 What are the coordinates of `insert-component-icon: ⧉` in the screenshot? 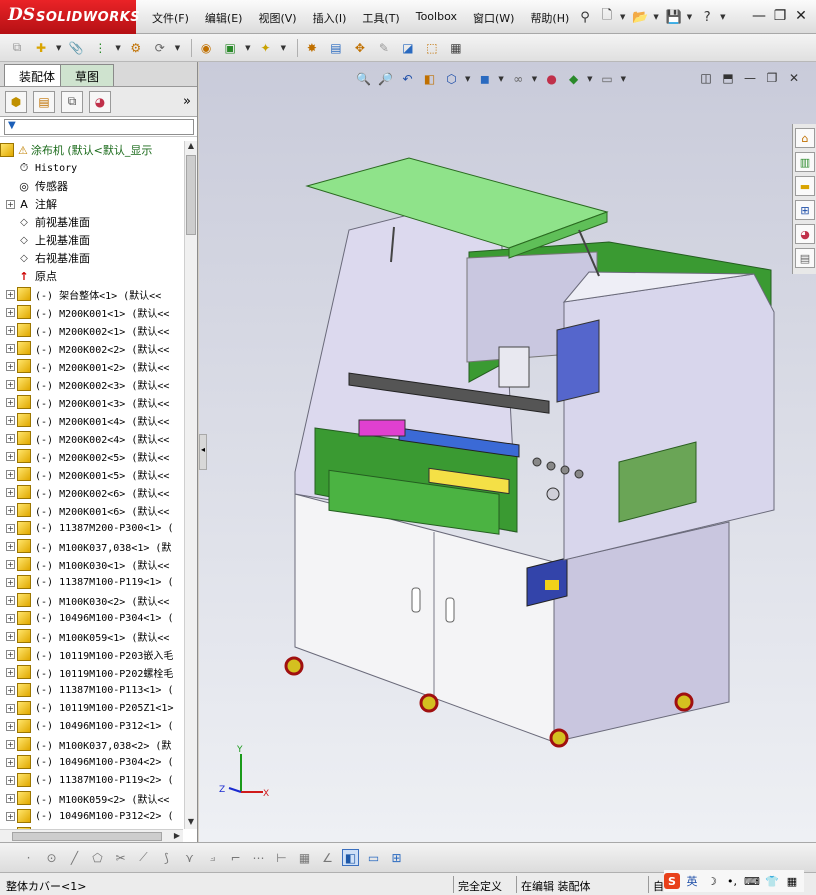 It's located at (17, 48).